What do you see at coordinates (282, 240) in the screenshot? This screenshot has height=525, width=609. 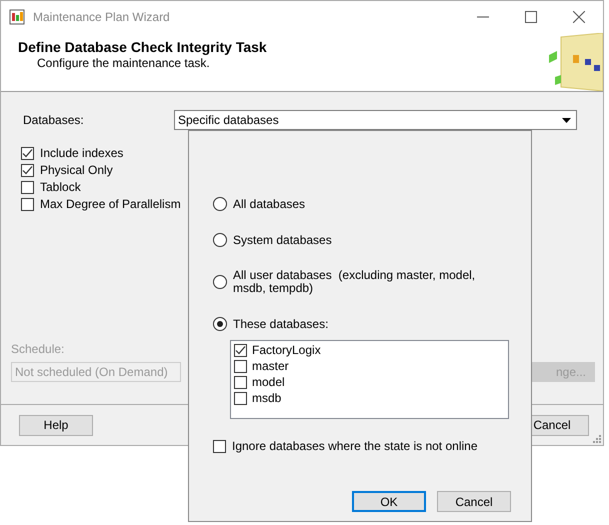 I see `radio-label: System databases` at bounding box center [282, 240].